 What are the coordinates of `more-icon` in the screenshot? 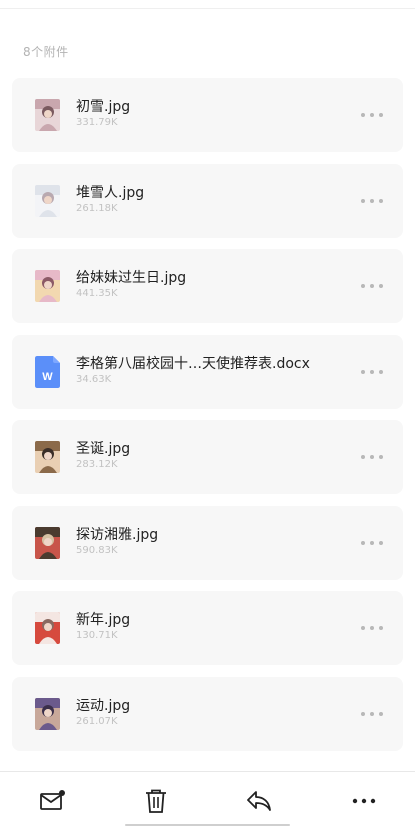 It's located at (364, 801).